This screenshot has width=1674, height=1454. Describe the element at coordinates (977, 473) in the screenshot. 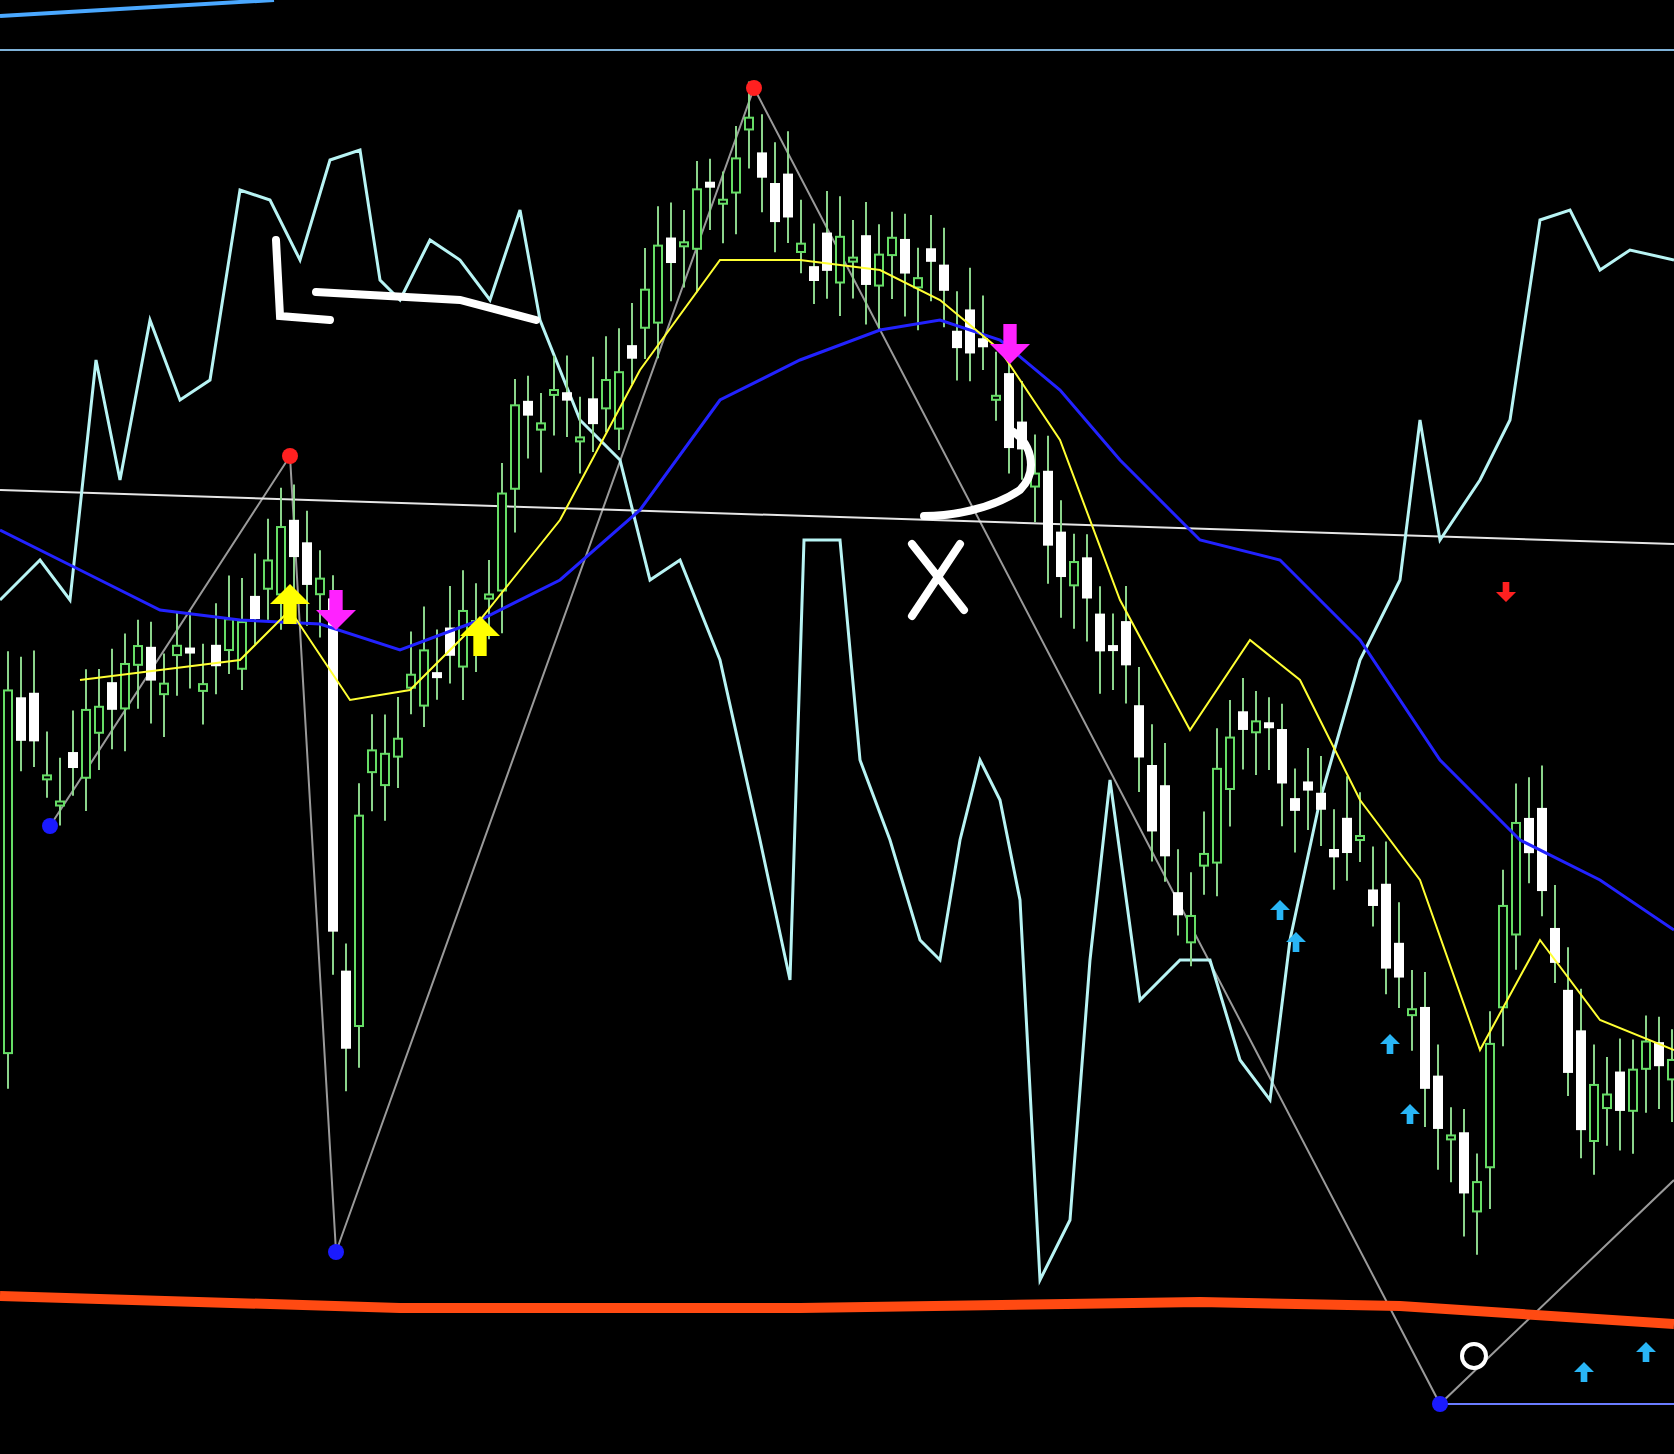

I see `handwritten-hook-mark` at that location.